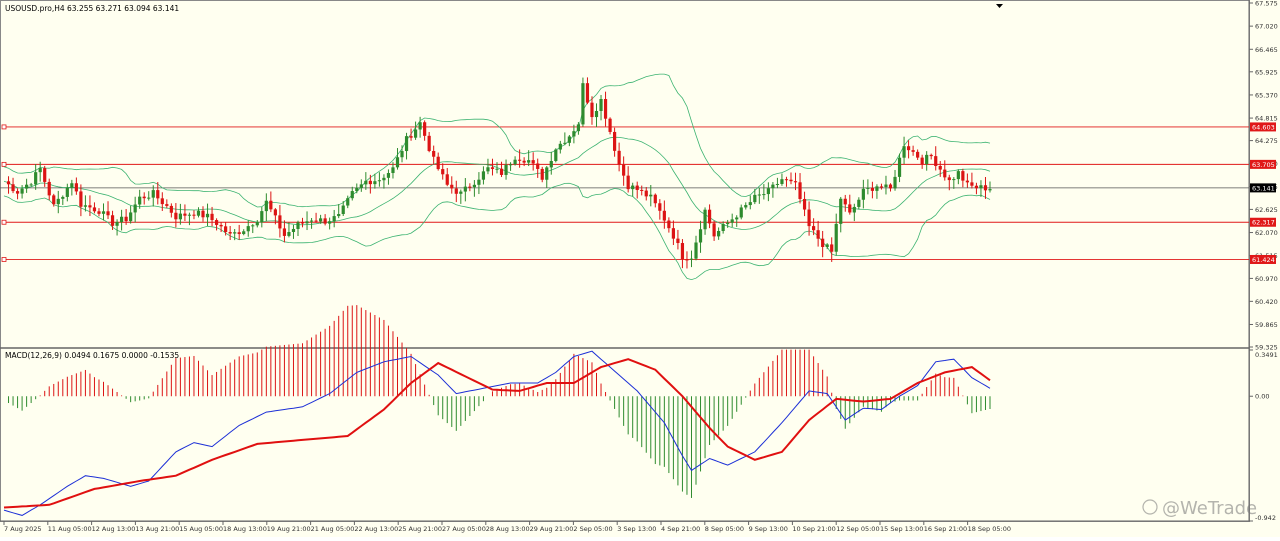 Image resolution: width=1280 pixels, height=541 pixels. What do you see at coordinates (636, 529) in the screenshot?
I see `time-tick-label: 3 Sep 13:00` at bounding box center [636, 529].